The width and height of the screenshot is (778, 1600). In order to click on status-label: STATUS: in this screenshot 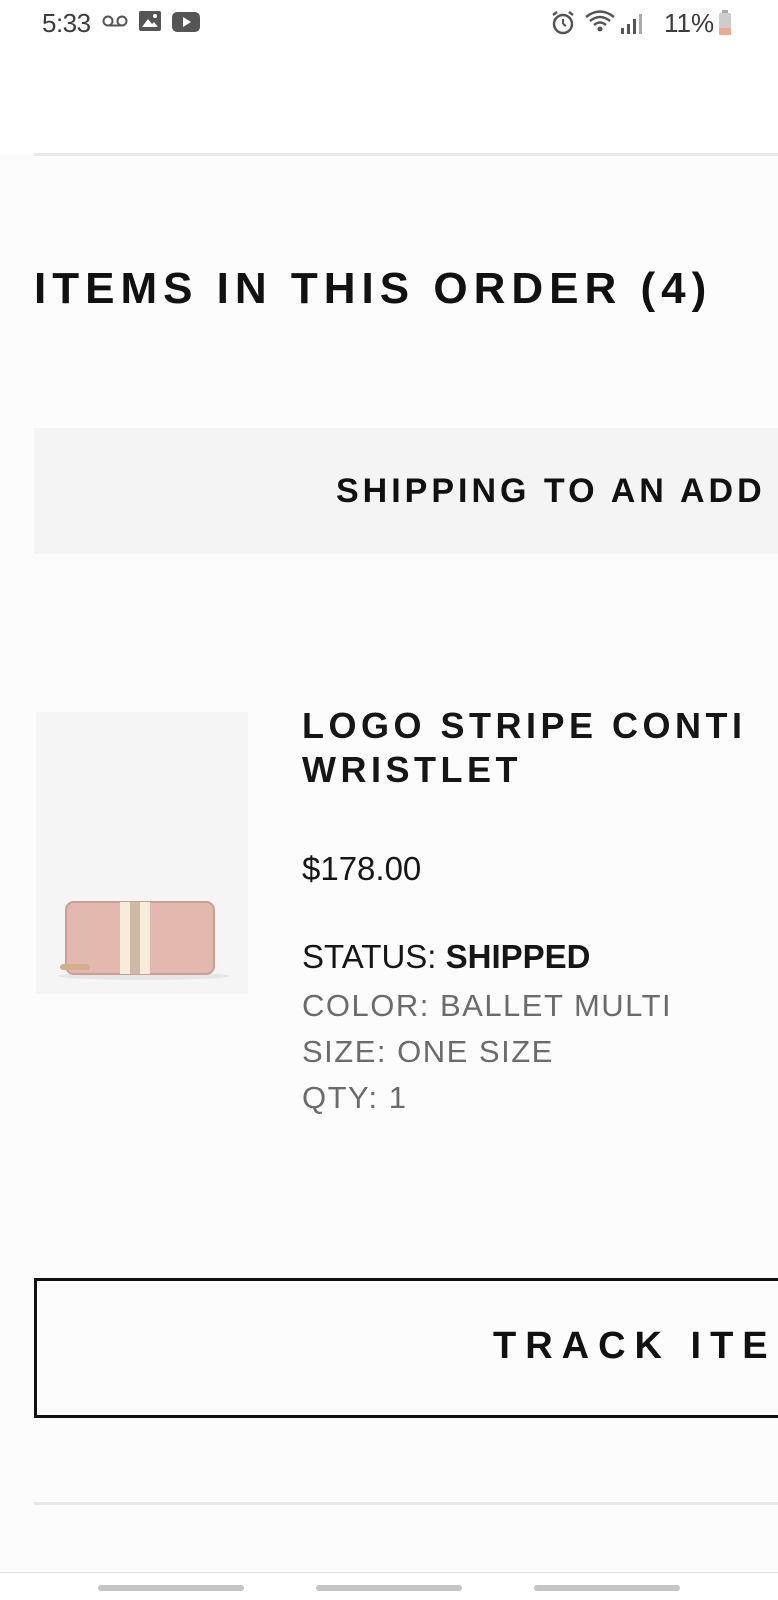, I will do `click(369, 956)`.